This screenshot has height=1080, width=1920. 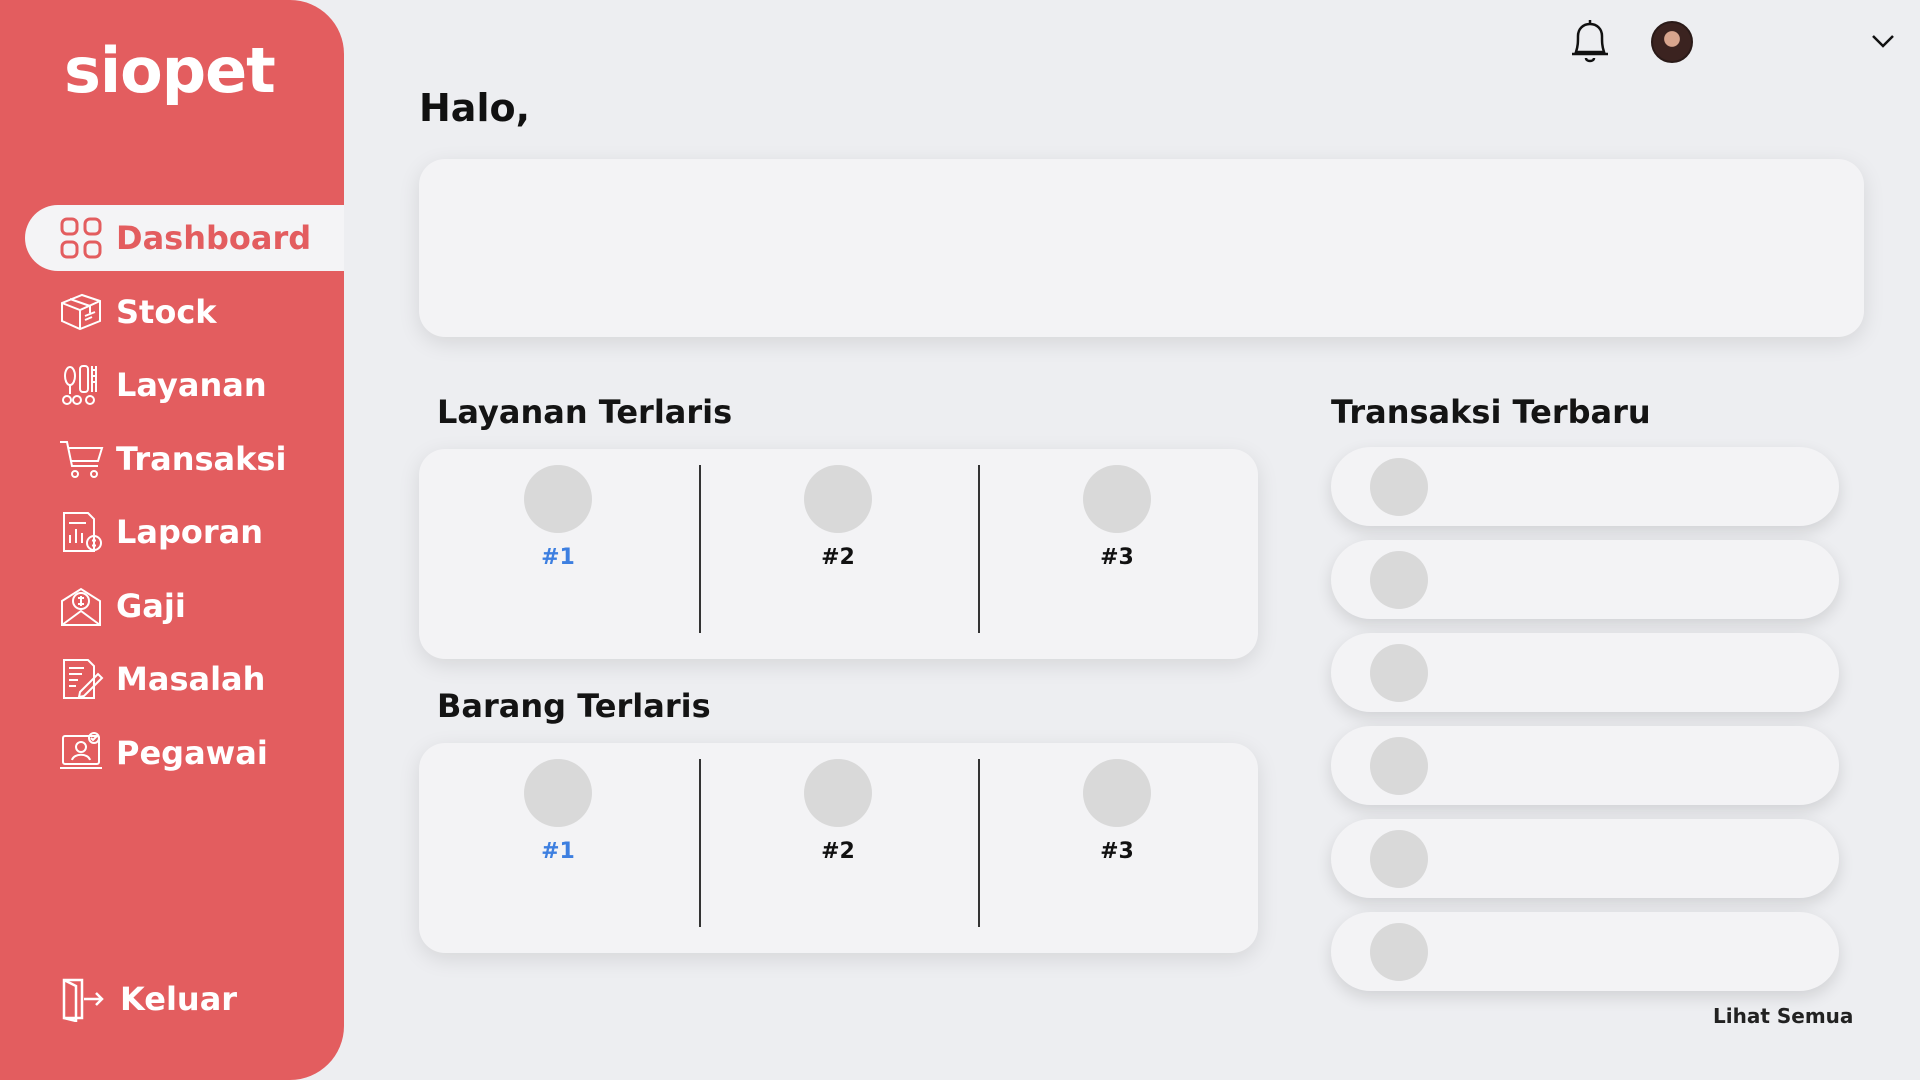 What do you see at coordinates (179, 999) in the screenshot?
I see `logout-label: Keluar` at bounding box center [179, 999].